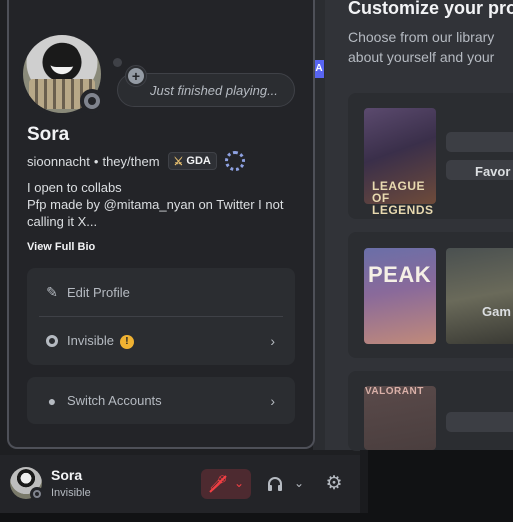 Image resolution: width=513 pixels, height=522 pixels. Describe the element at coordinates (198, 161) in the screenshot. I see `guild-tag-label: GDA` at that location.